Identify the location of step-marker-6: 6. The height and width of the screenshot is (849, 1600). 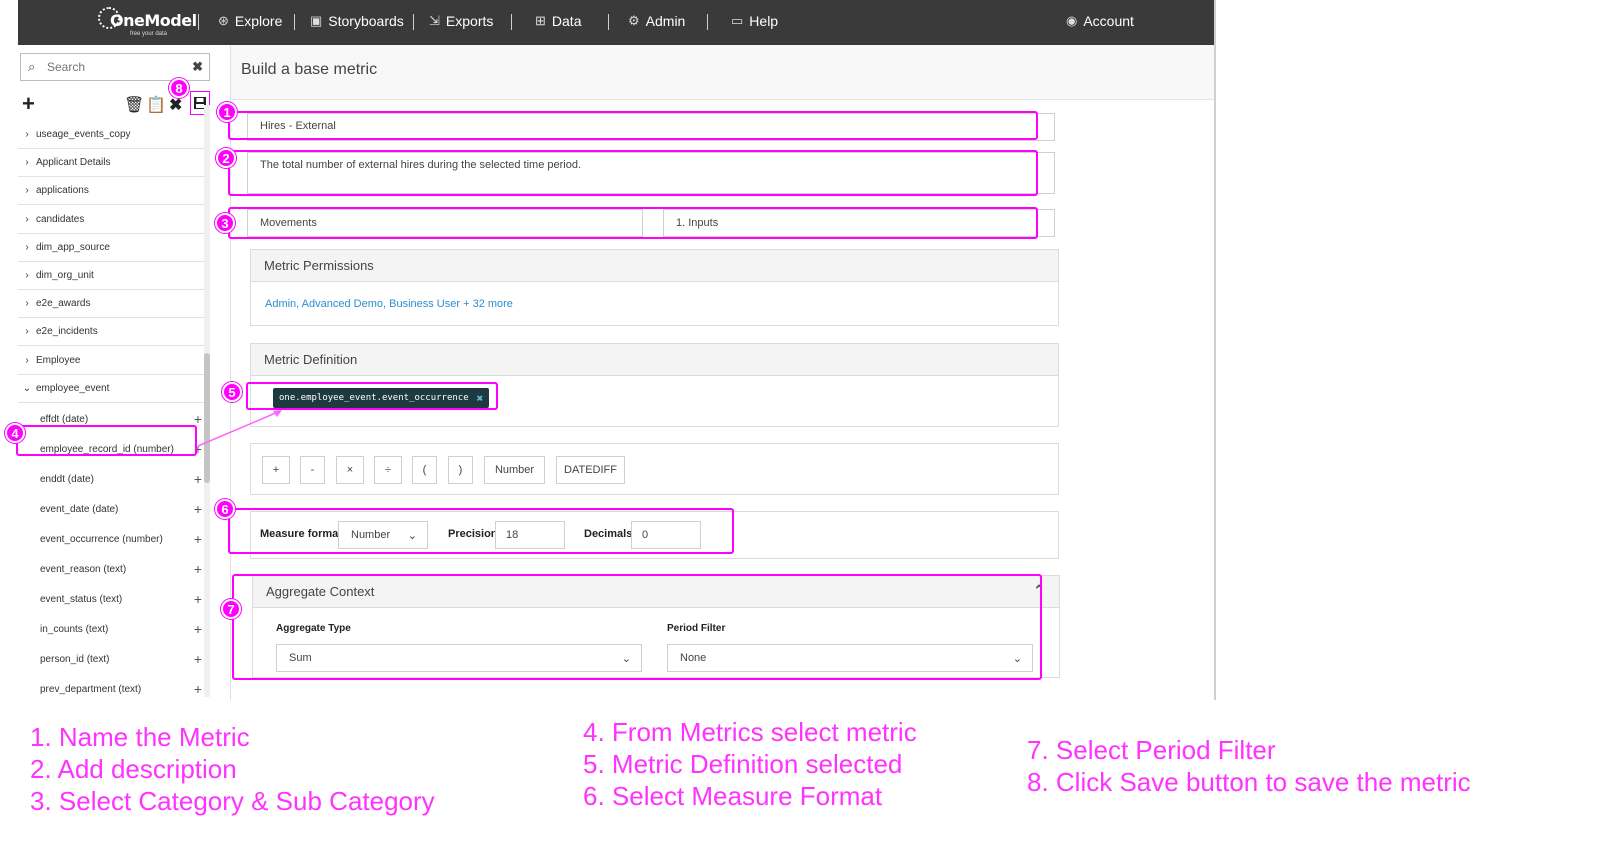
(225, 509).